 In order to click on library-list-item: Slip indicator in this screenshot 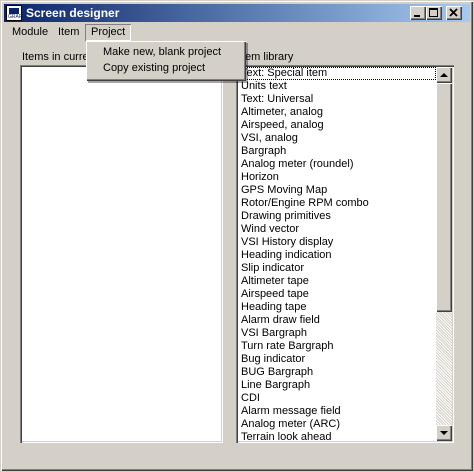, I will do `click(337, 268)`.